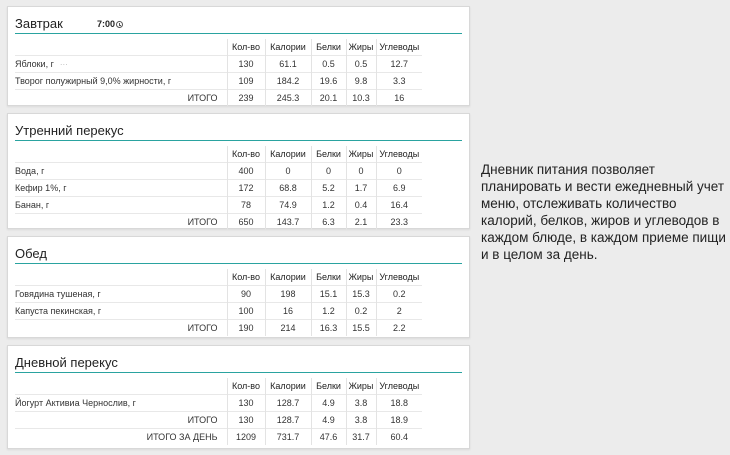  What do you see at coordinates (120, 24) in the screenshot?
I see `clock-icon` at bounding box center [120, 24].